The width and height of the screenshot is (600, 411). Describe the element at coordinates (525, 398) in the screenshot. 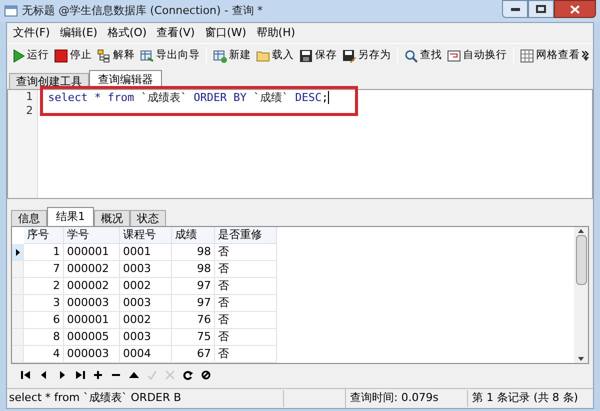

I see `record-count-text: 第 1 条记录 (共 8 条)` at that location.